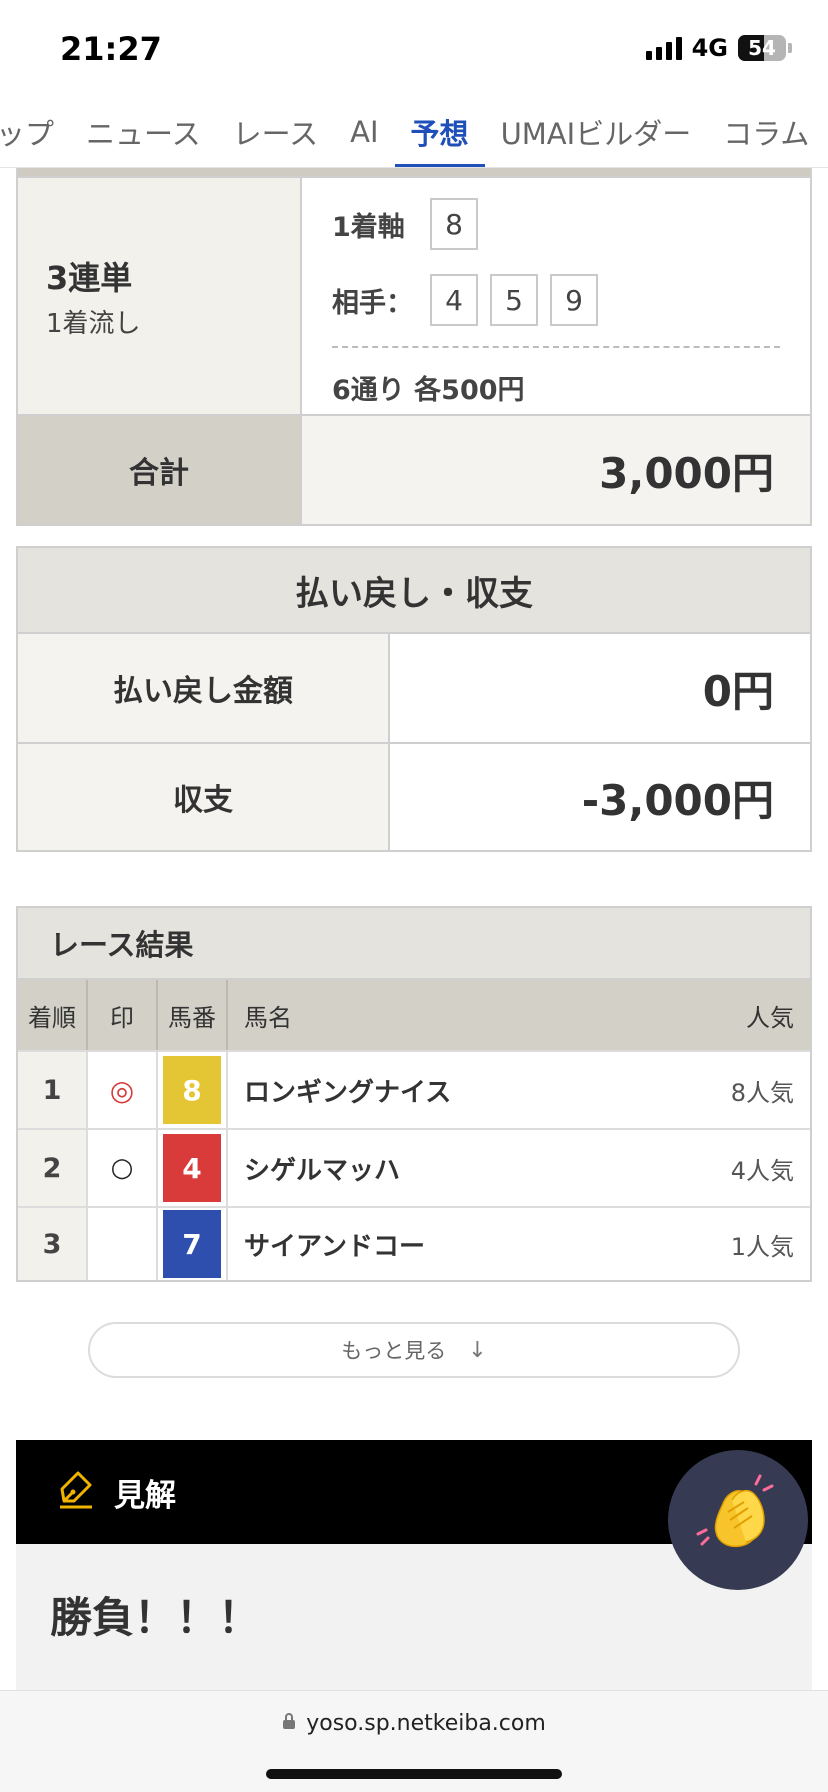  Describe the element at coordinates (762, 1170) in the screenshot. I see `popularity: 4人気` at that location.